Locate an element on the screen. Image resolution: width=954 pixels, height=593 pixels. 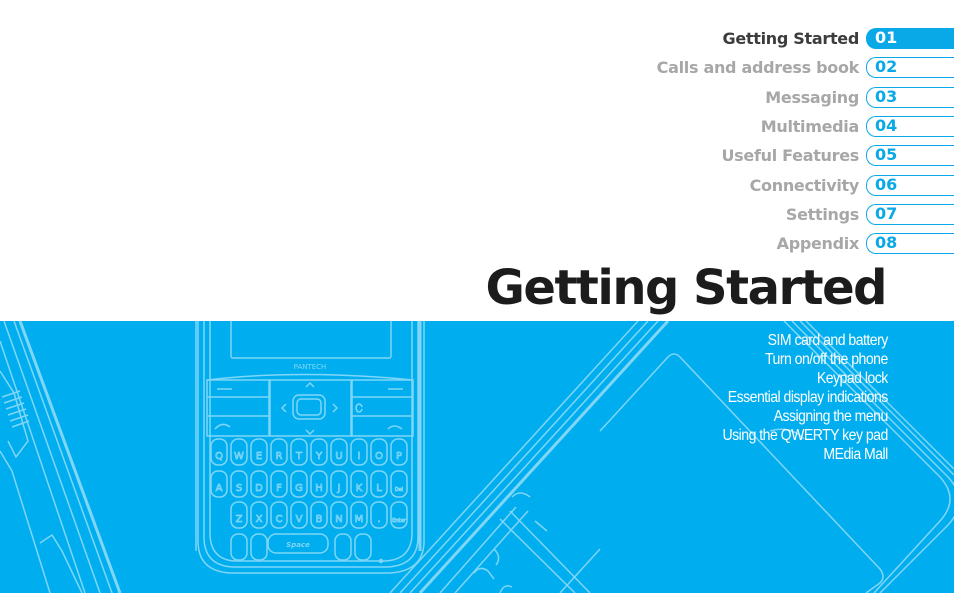
toc-number: 06 is located at coordinates (886, 184).